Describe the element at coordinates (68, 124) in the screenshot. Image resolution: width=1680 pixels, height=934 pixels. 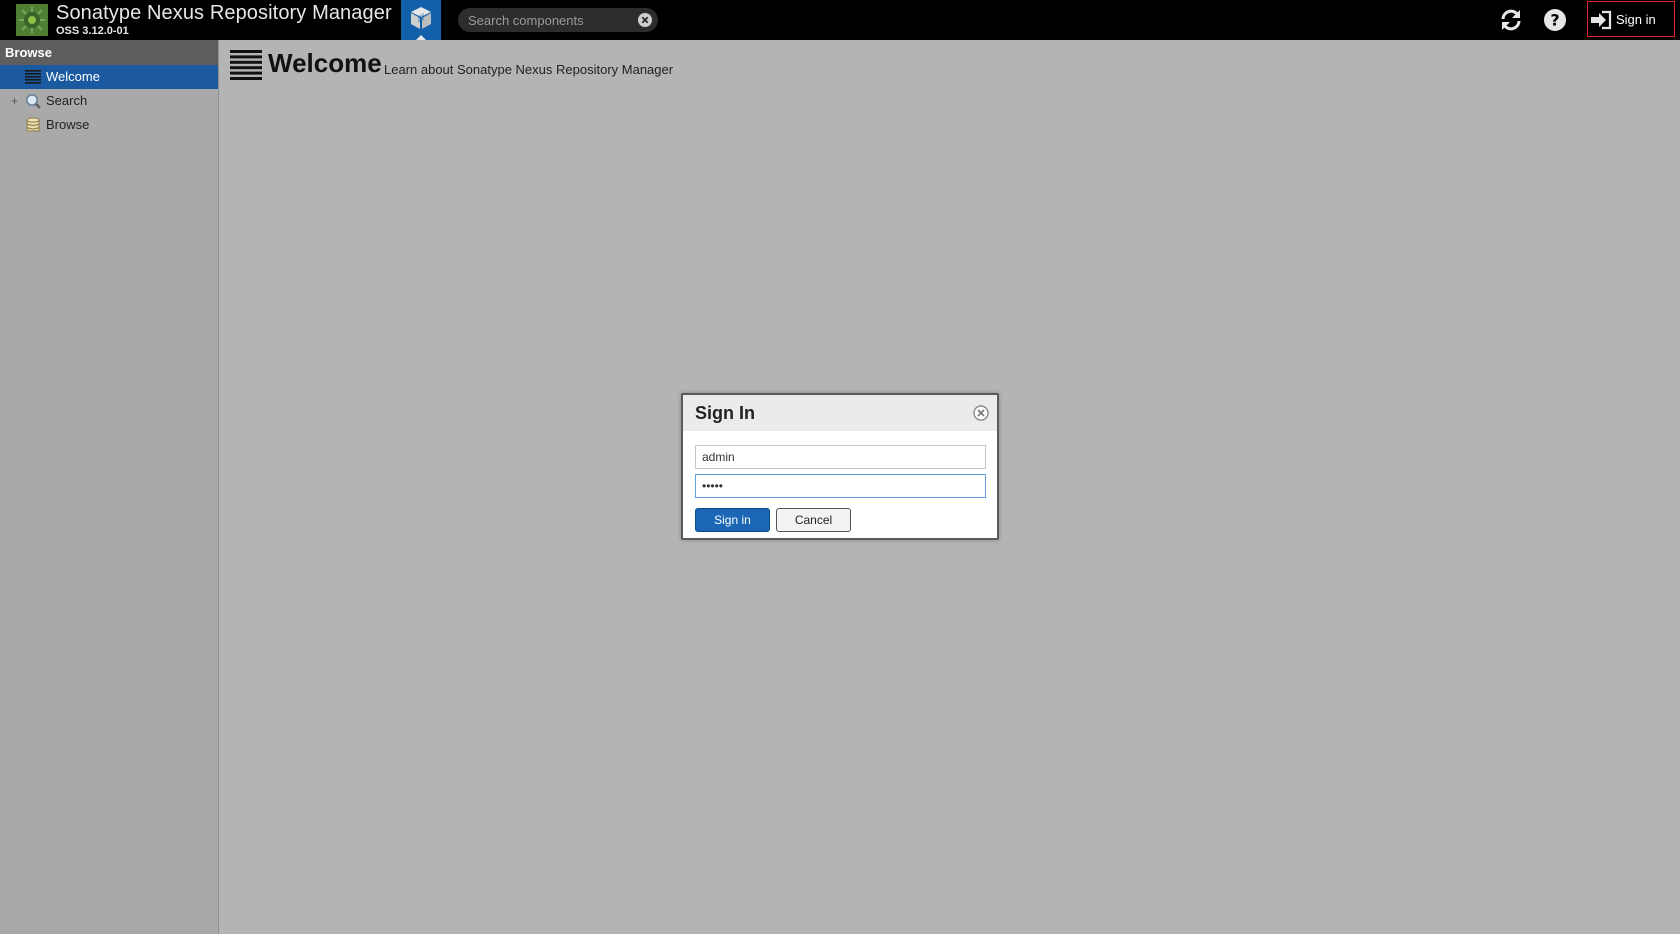
I see `sidebar-item-label: Browse` at that location.